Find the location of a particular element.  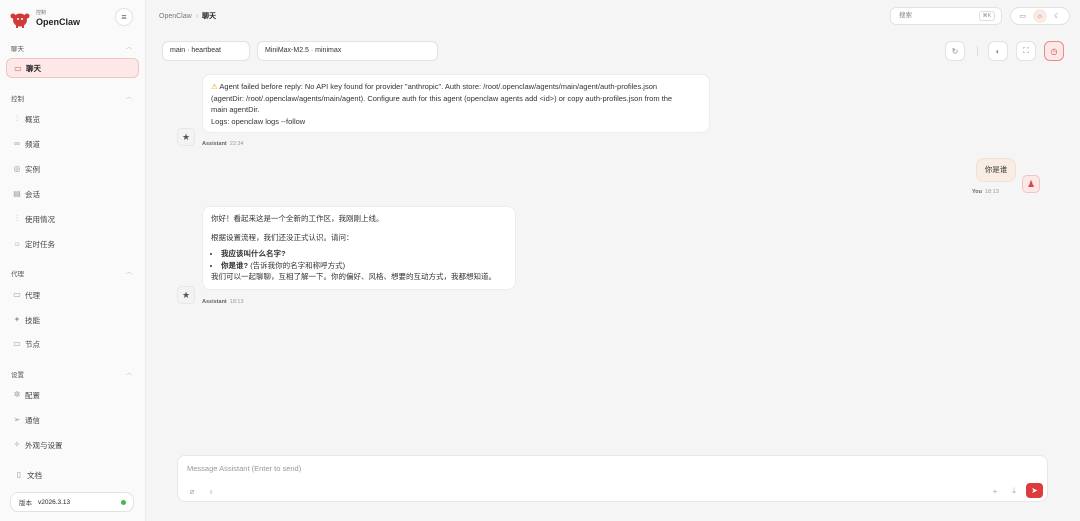

clock-icon: ◷ is located at coordinates (1054, 51).